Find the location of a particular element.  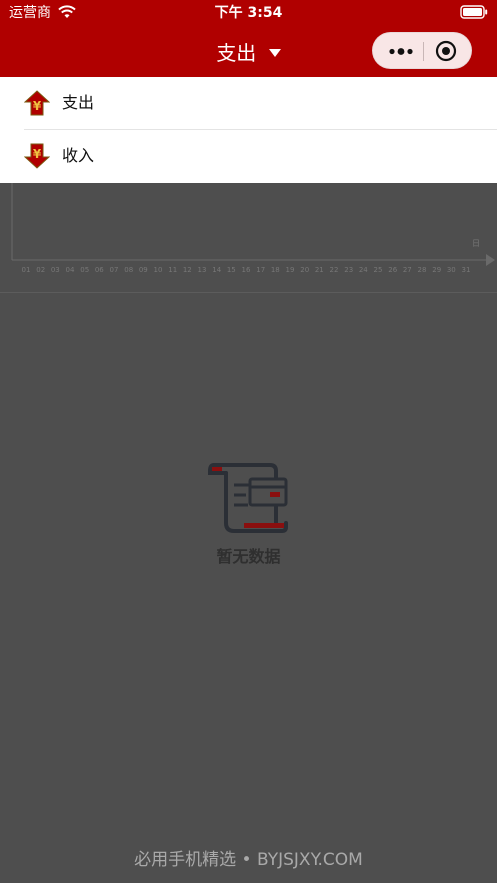

menu-item-label: 收入 is located at coordinates (78, 155).